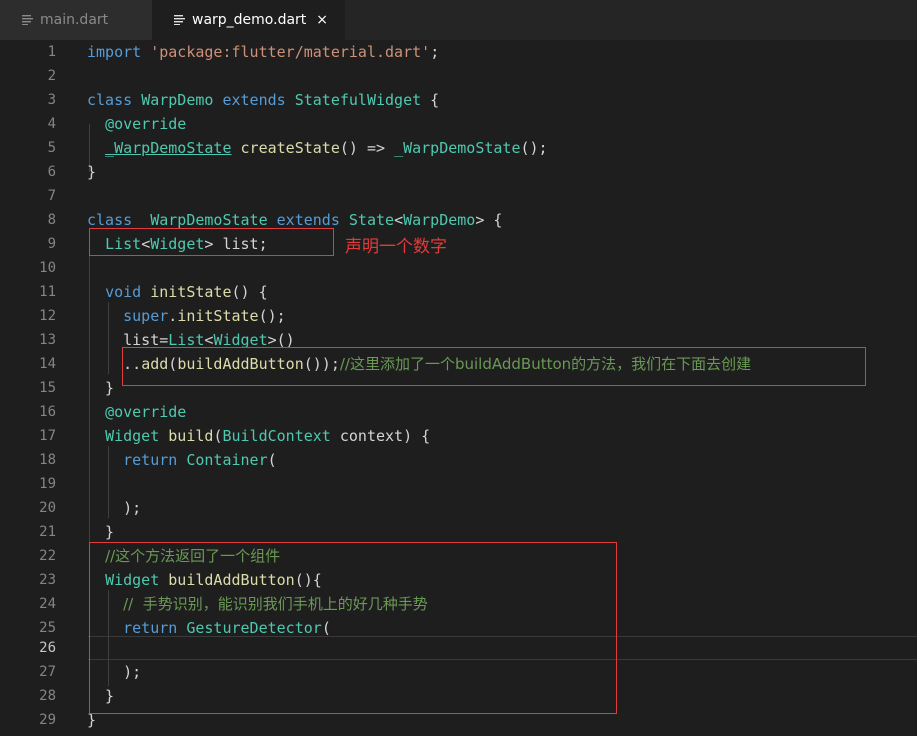 This screenshot has width=917, height=736. I want to click on keyword: return, so click(150, 460).